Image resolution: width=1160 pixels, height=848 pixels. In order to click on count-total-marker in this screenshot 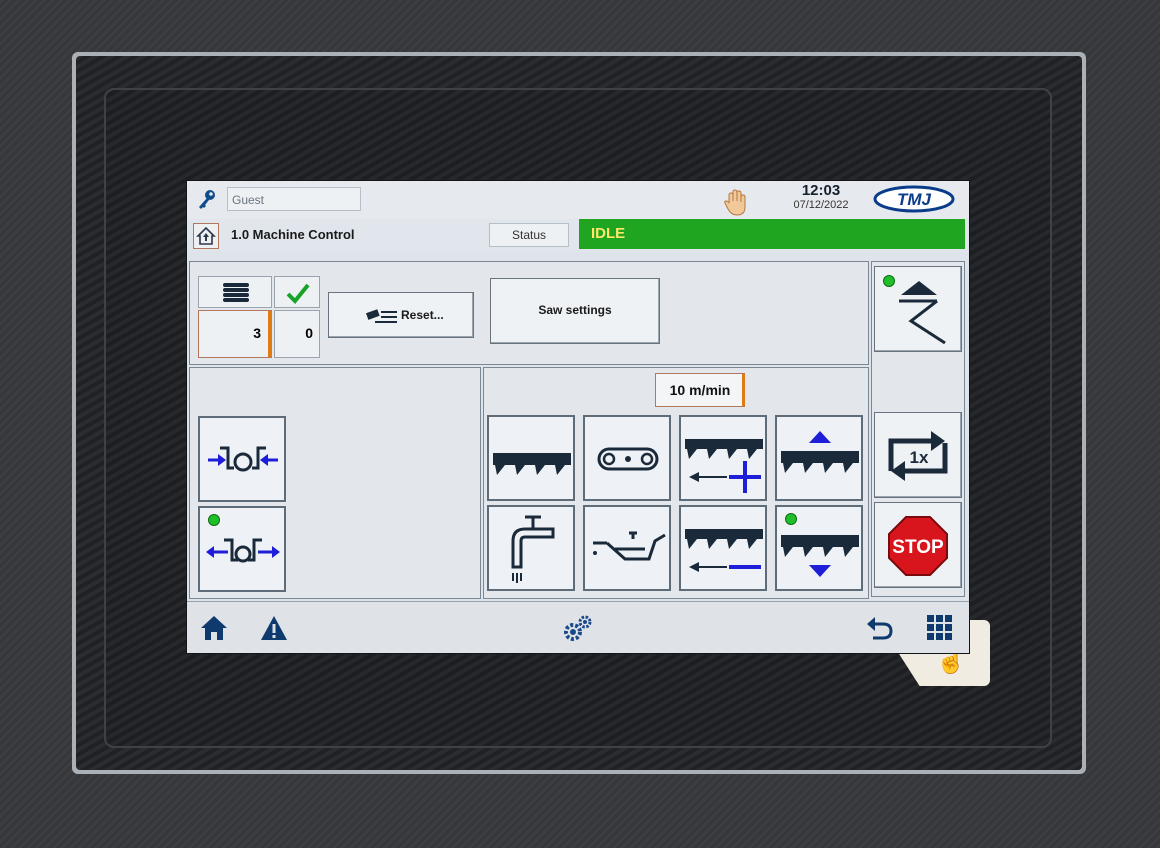, I will do `click(270, 334)`.